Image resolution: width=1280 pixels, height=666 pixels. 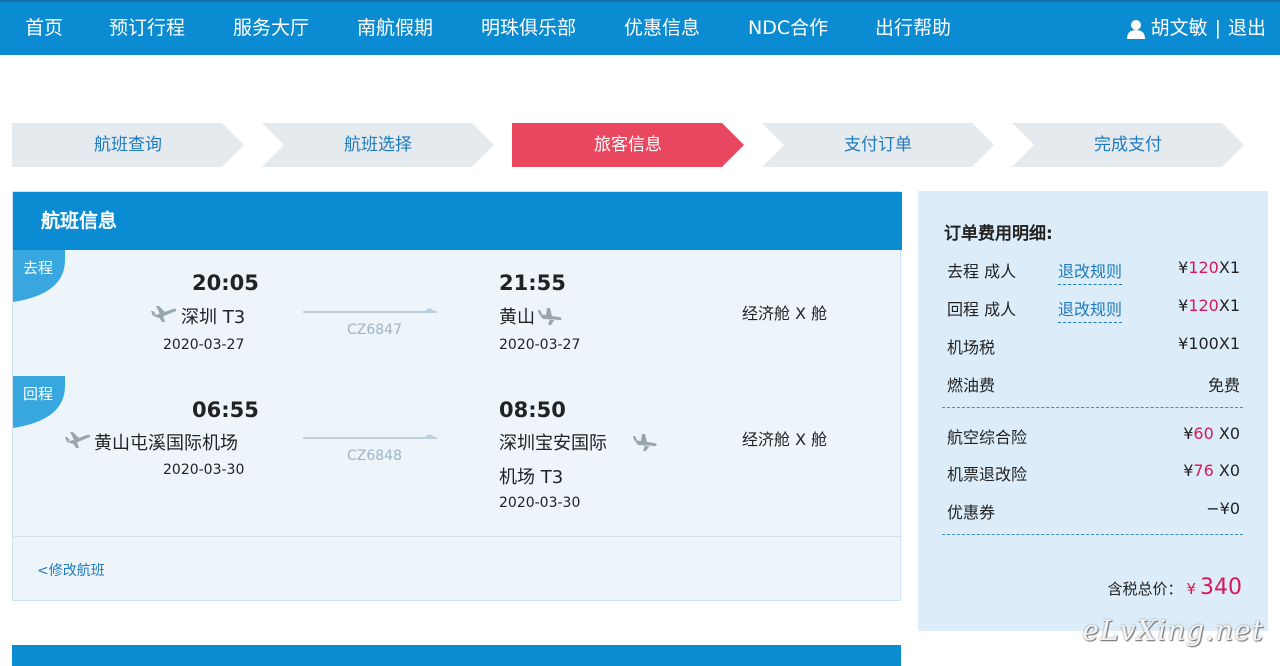 I want to click on return-badge: 回程, so click(x=39, y=402).